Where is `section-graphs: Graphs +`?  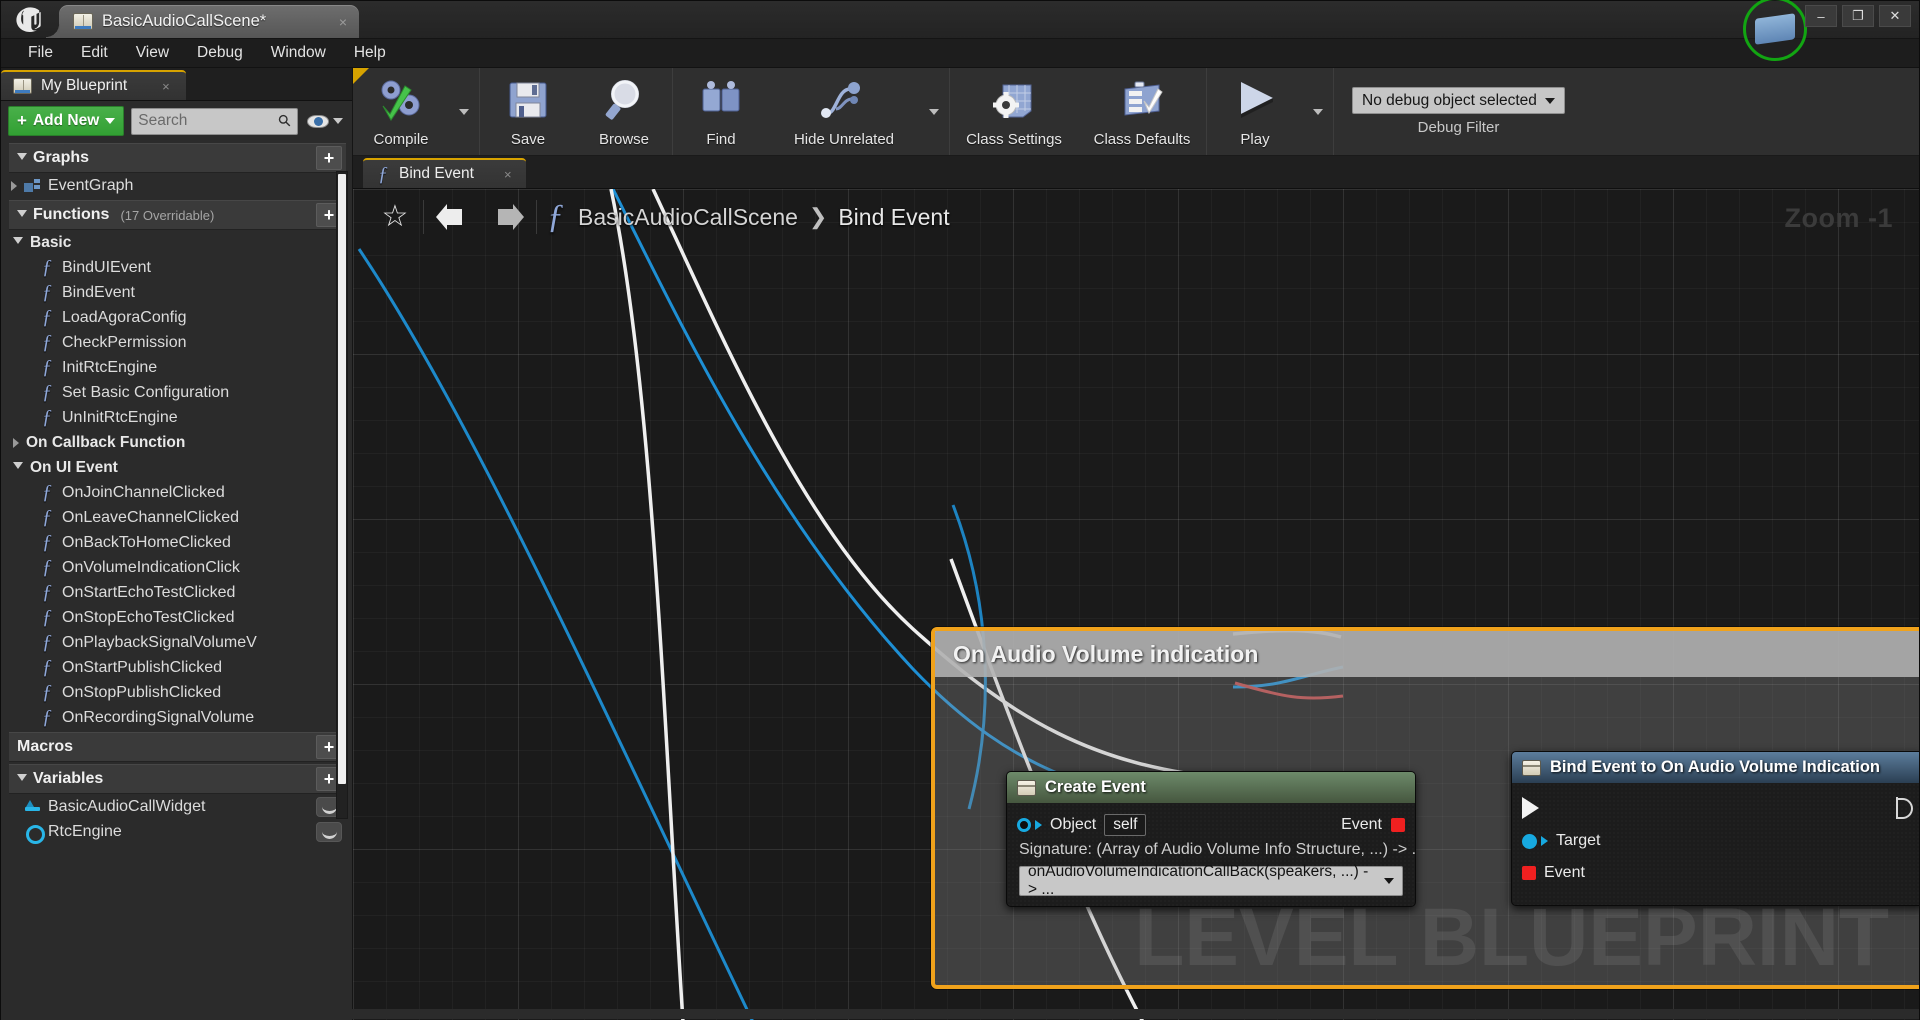
section-graphs: Graphs + is located at coordinates (177, 158).